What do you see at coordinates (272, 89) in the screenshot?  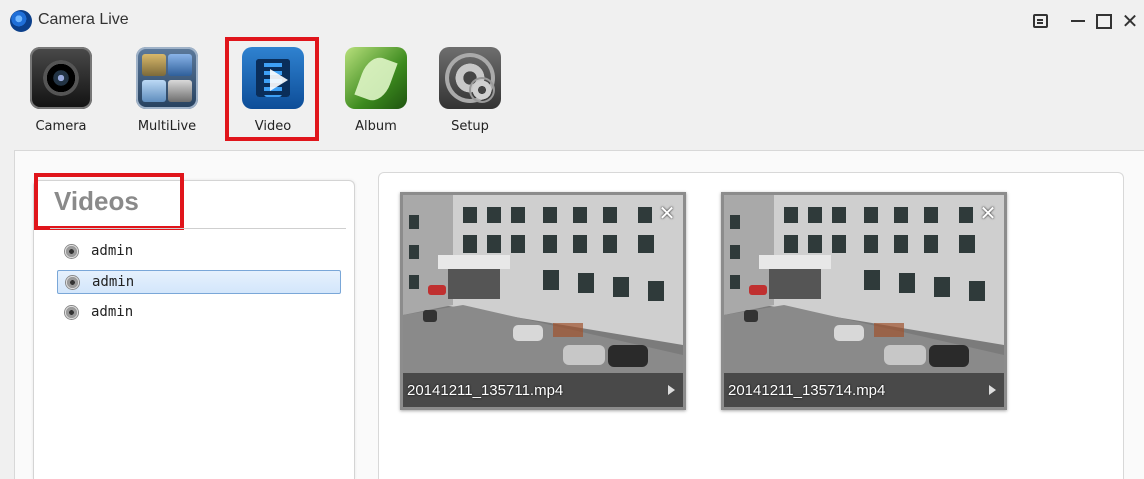 I see `video-highlight-box` at bounding box center [272, 89].